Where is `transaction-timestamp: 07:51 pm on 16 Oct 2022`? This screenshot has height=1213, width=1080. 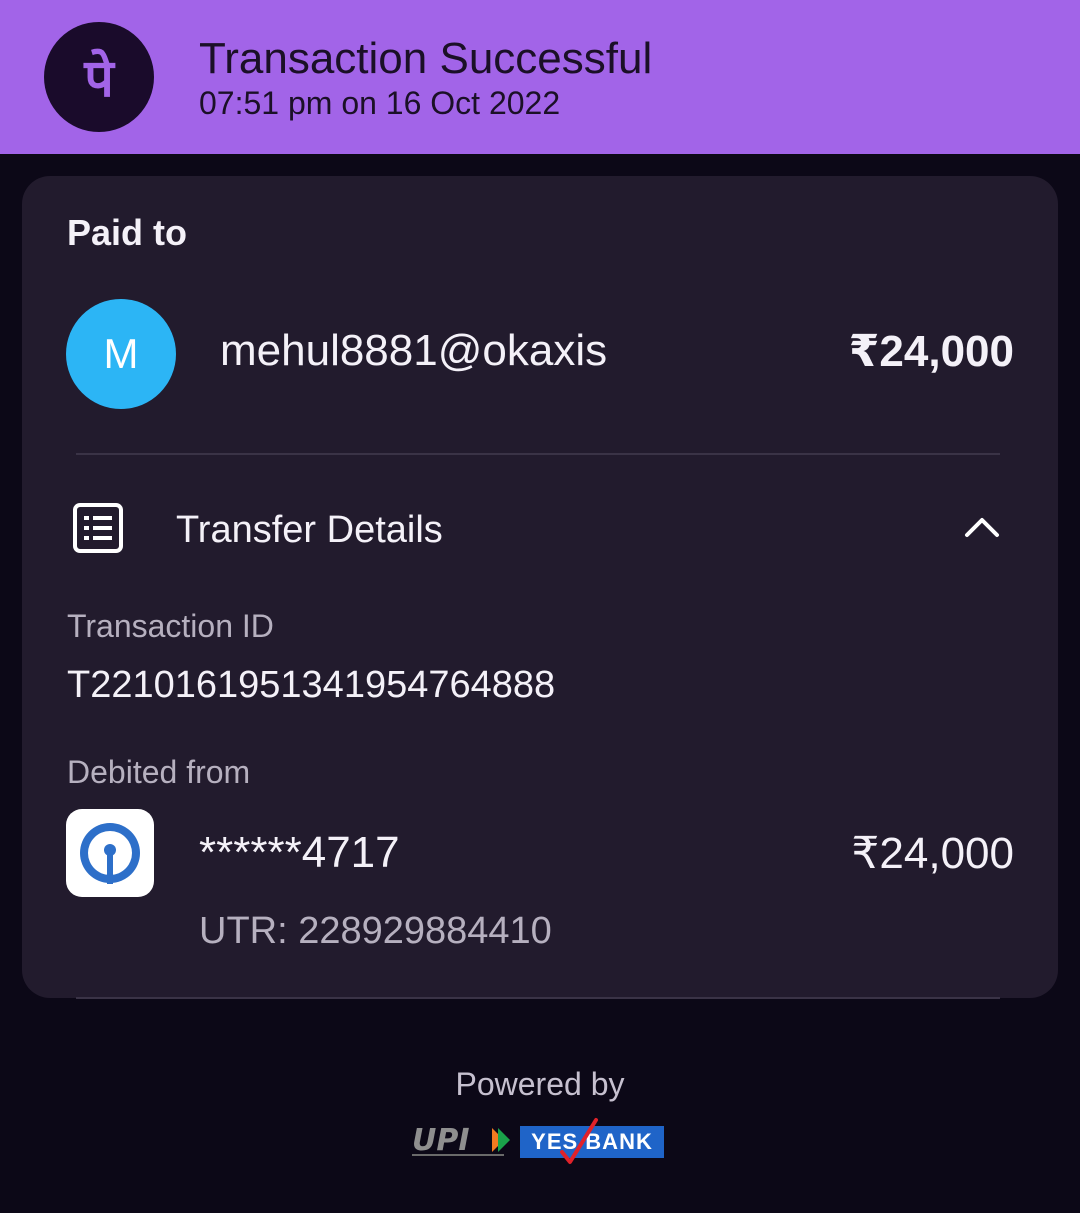 transaction-timestamp: 07:51 pm on 16 Oct 2022 is located at coordinates (380, 103).